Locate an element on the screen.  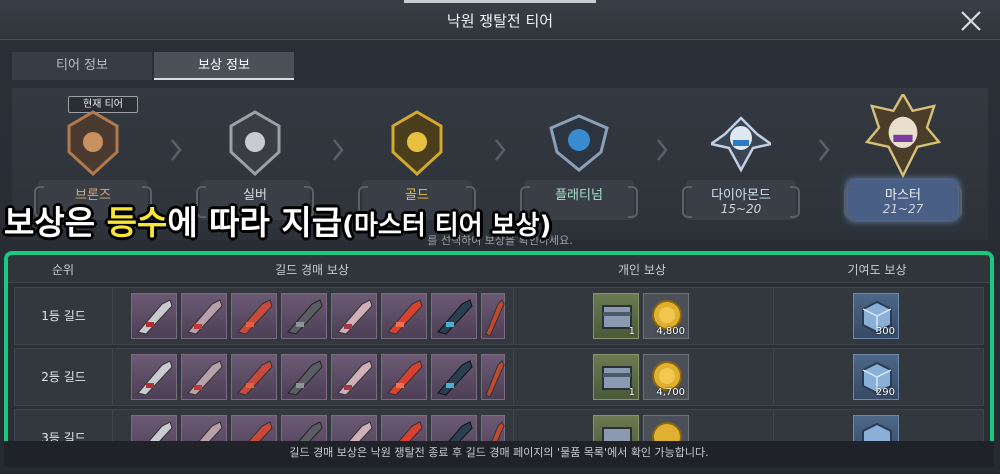
tier-diamond: 다이아몬드 15~20 is located at coordinates (741, 164).